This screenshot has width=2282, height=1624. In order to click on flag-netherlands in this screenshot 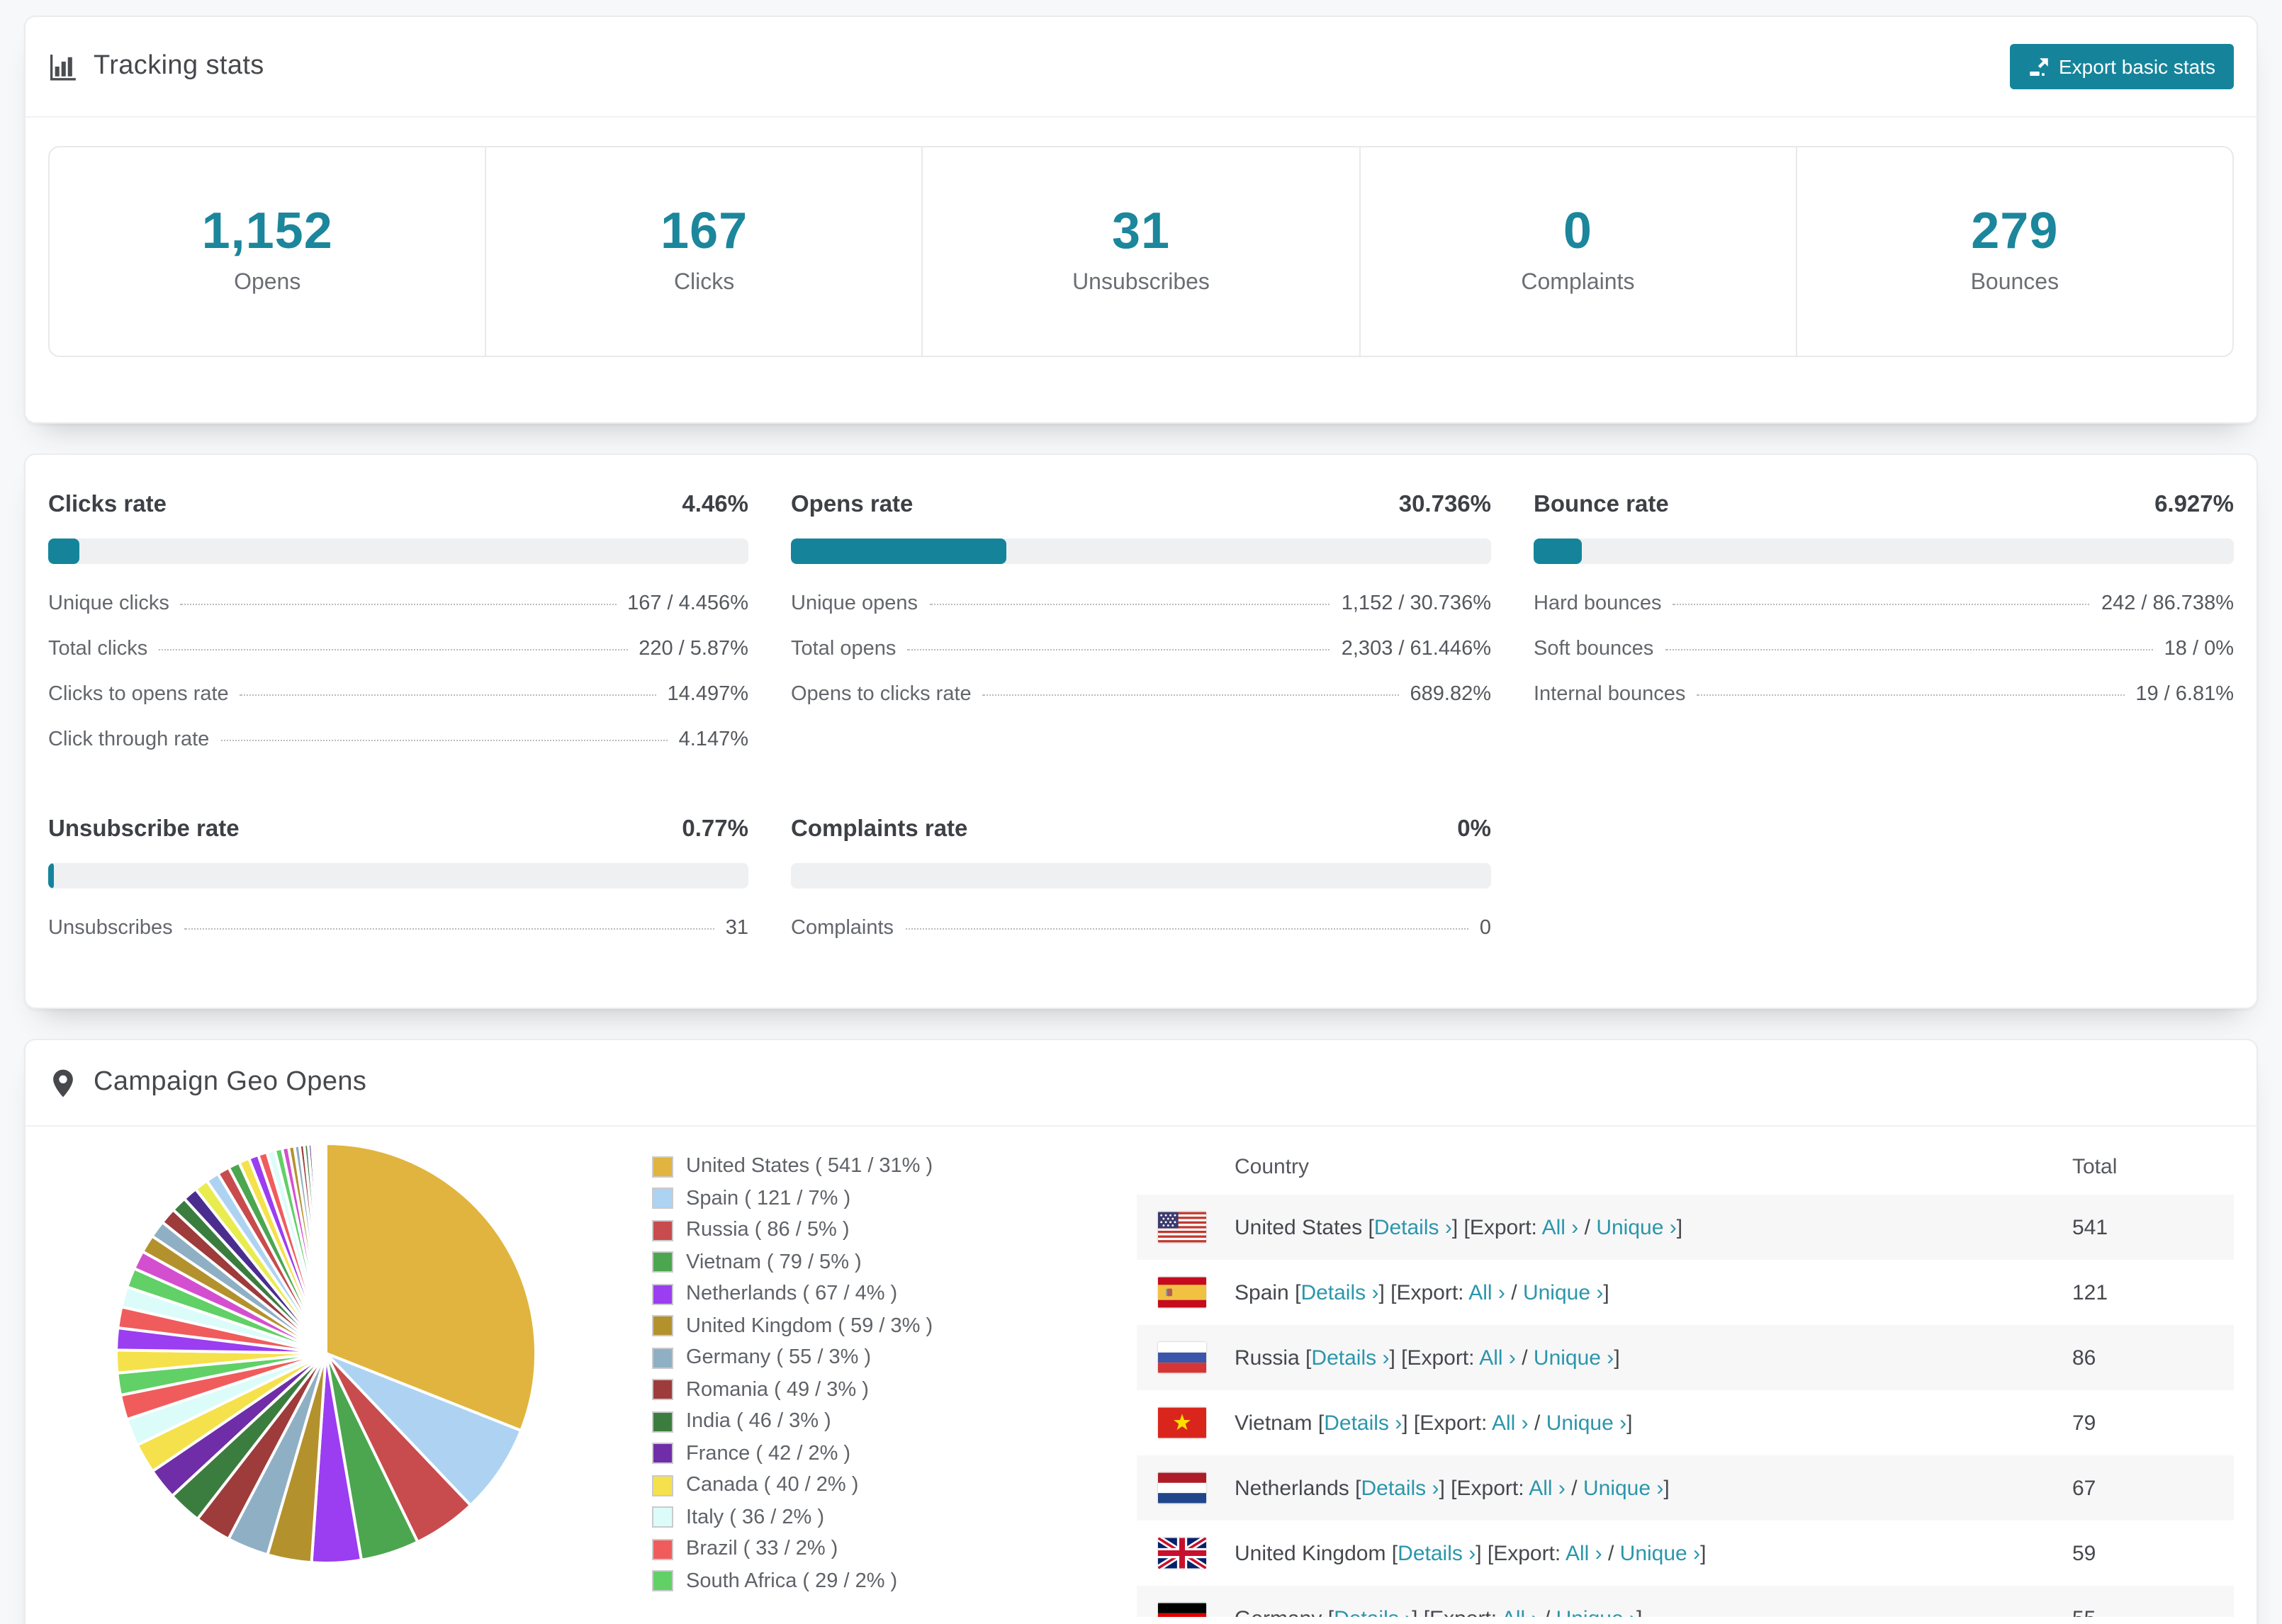, I will do `click(1182, 1488)`.